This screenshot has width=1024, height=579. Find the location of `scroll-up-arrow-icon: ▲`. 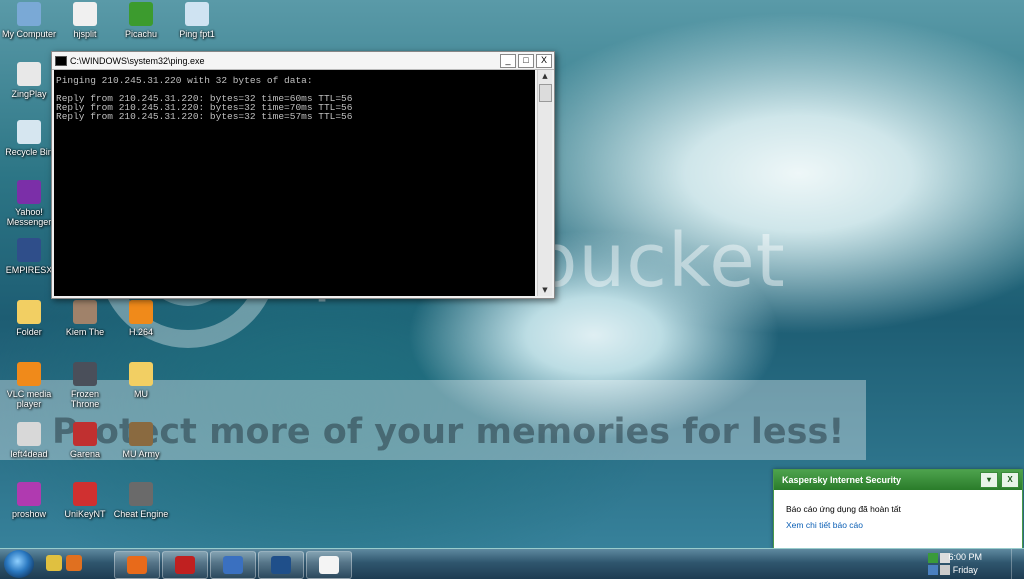

scroll-up-arrow-icon: ▲ is located at coordinates (545, 76).